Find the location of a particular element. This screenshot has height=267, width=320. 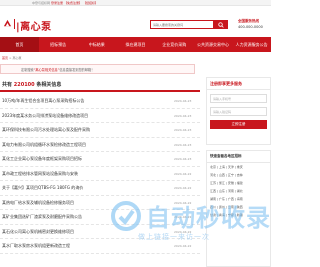

region-row: 江西 | 山东 | 河南 | 湖北 is located at coordinates (238, 191).